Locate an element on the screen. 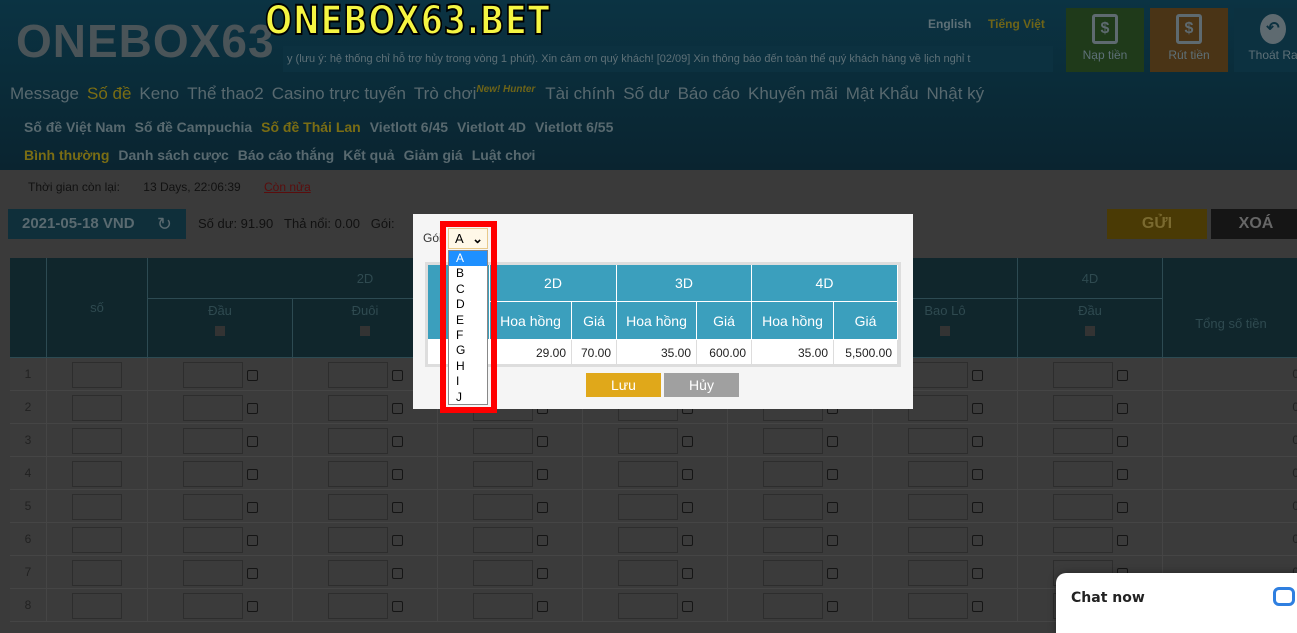  subnav2-item: Báo cáo thắng is located at coordinates (286, 155).